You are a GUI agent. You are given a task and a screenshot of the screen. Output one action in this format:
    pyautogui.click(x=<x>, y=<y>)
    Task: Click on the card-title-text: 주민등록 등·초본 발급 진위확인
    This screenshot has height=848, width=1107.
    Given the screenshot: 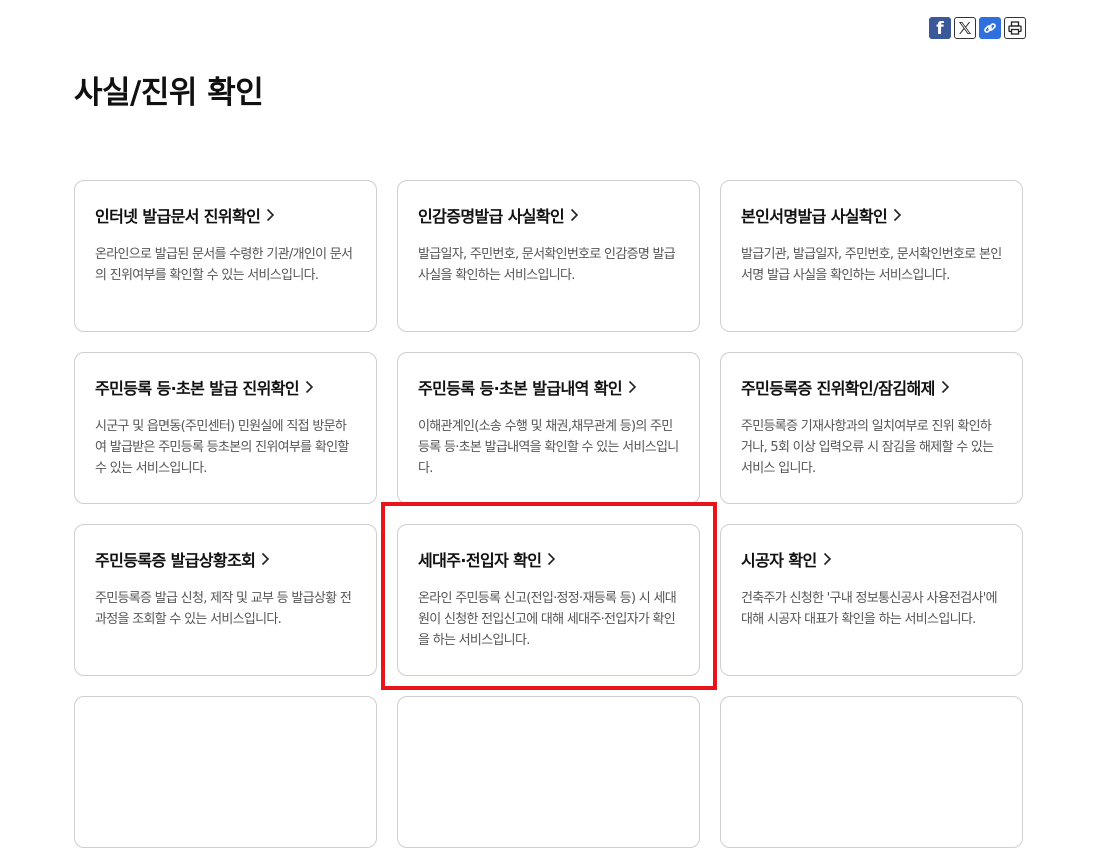 What is the action you would take?
    pyautogui.click(x=197, y=388)
    